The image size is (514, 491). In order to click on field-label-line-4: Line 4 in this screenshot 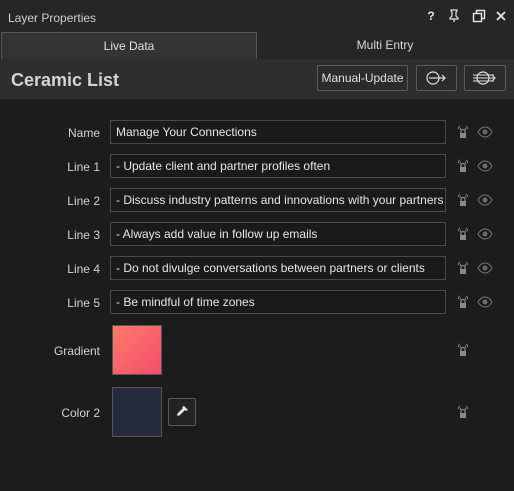, I will do `click(83, 269)`.